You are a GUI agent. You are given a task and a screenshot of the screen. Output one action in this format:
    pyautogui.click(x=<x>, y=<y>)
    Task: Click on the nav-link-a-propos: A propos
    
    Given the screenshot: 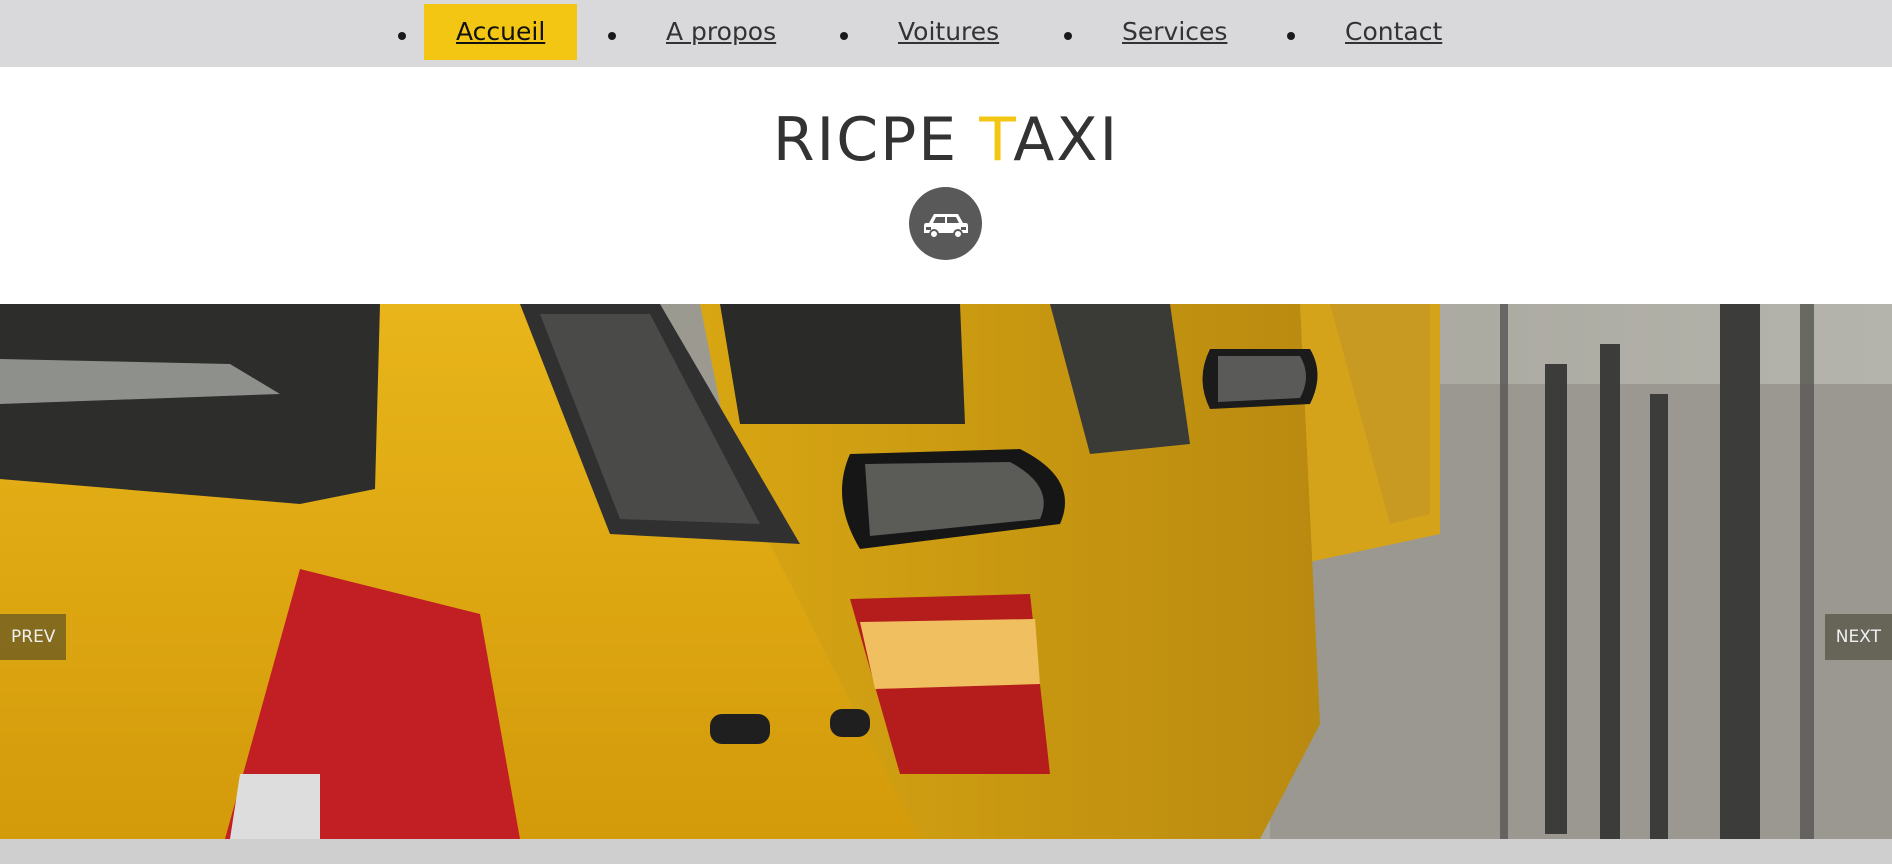 What is the action you would take?
    pyautogui.click(x=721, y=32)
    